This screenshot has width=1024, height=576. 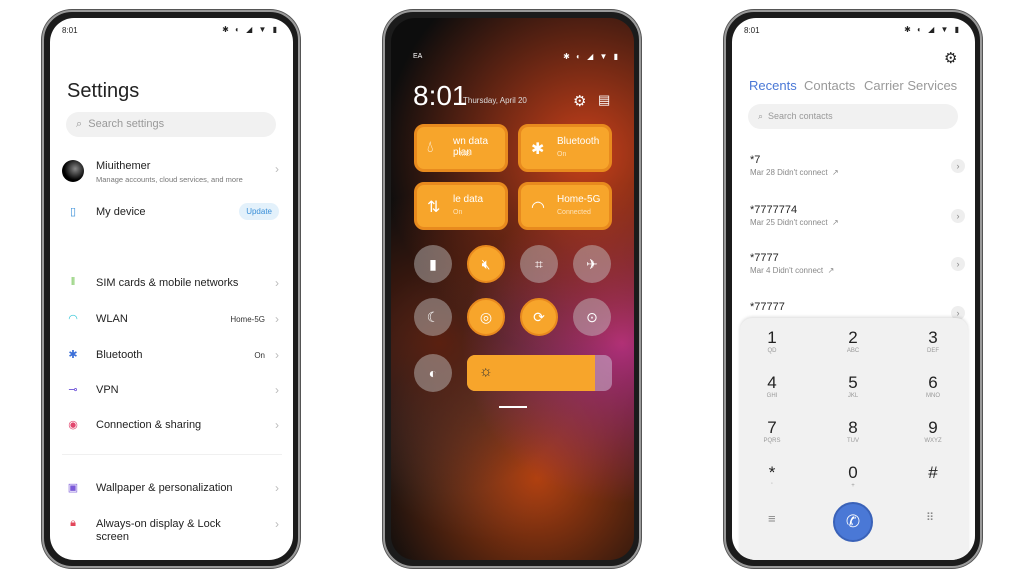 I want to click on dial-key: 9 WXYZ, so click(x=933, y=431).